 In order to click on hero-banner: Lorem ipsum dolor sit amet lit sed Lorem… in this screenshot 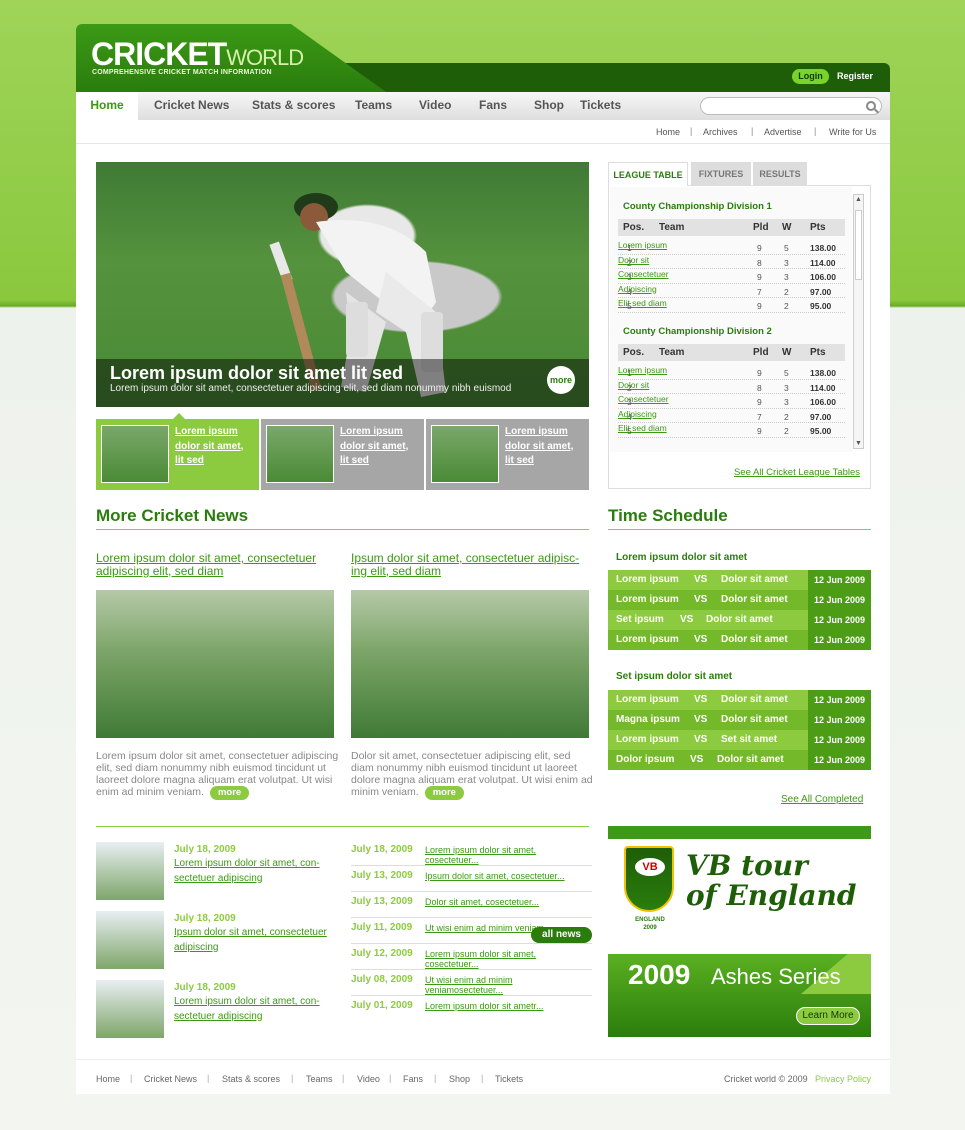, I will do `click(342, 284)`.